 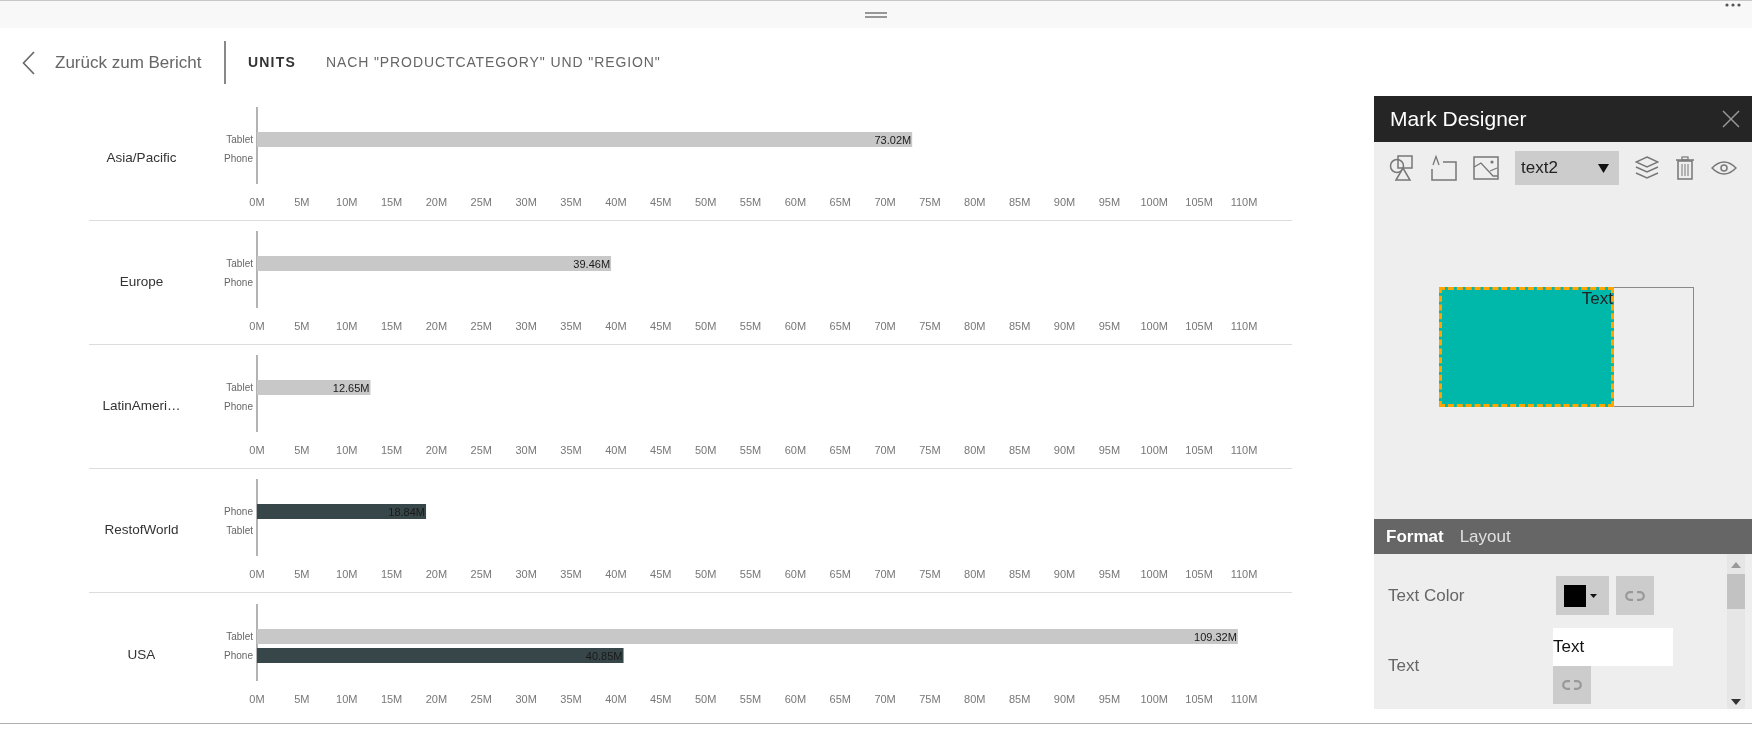 What do you see at coordinates (1486, 168) in the screenshot?
I see `image-icon` at bounding box center [1486, 168].